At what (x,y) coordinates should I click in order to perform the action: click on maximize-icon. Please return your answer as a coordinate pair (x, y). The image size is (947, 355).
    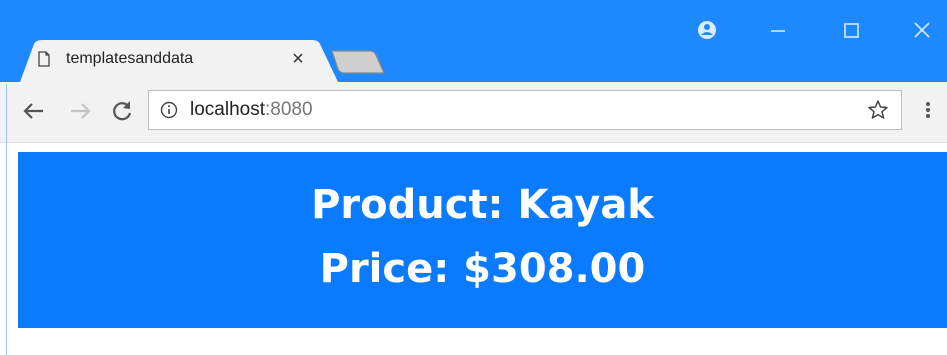
    Looking at the image, I should click on (852, 30).